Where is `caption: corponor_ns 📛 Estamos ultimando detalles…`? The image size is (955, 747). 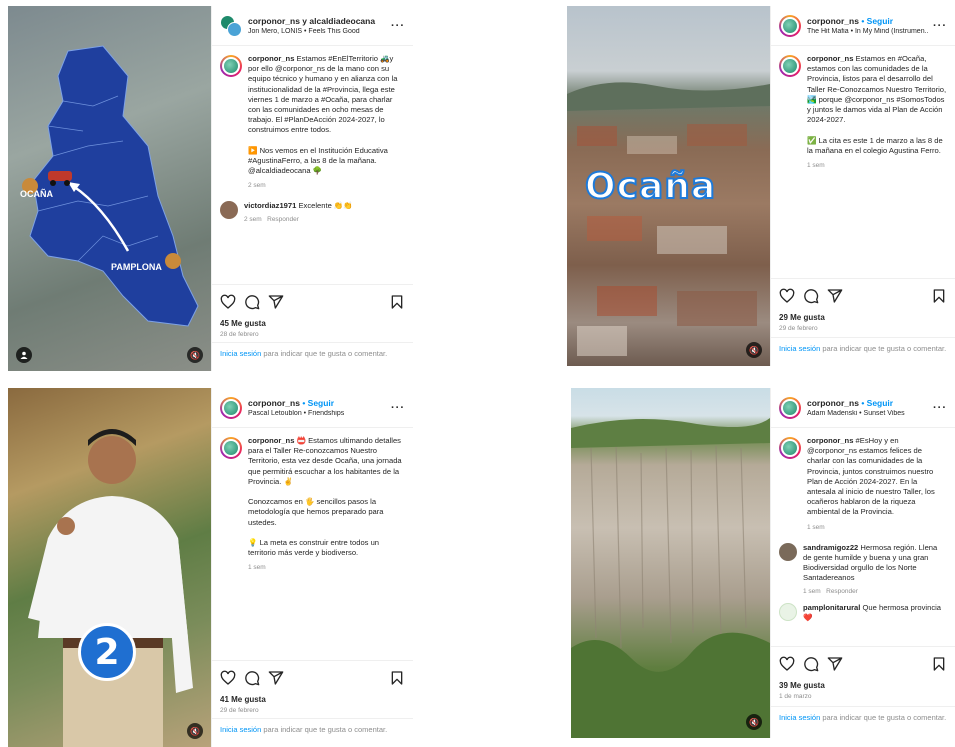 caption: corponor_ns 📛 Estamos ultimando detalles… is located at coordinates (312, 503).